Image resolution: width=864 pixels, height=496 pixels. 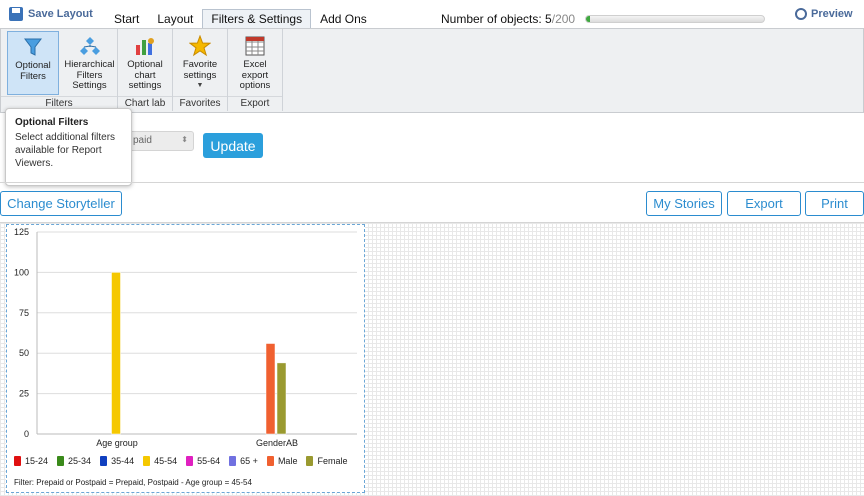 I want to click on legend-label: 45-54, so click(x=166, y=461).